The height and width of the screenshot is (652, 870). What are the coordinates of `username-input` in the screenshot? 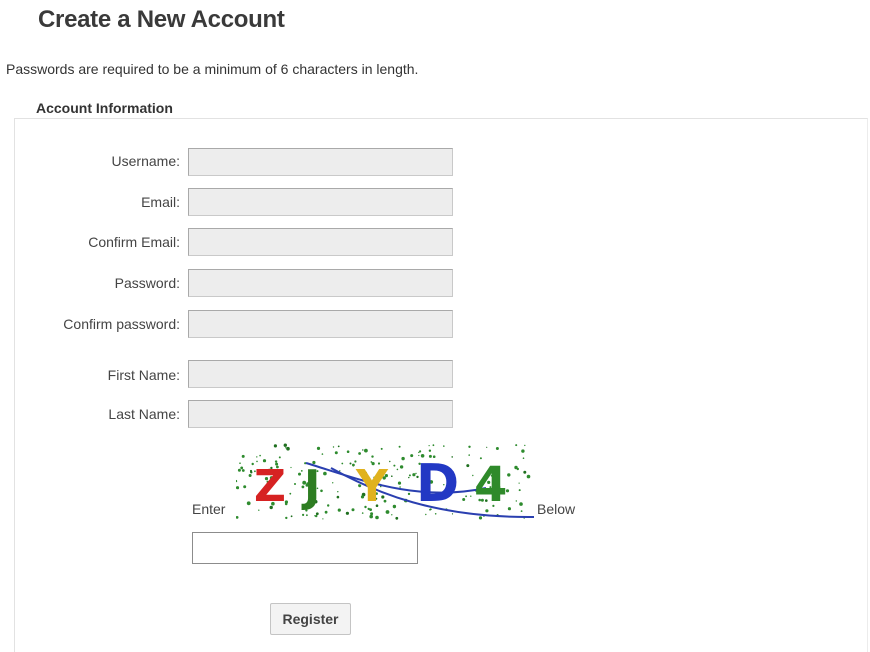 It's located at (320, 162).